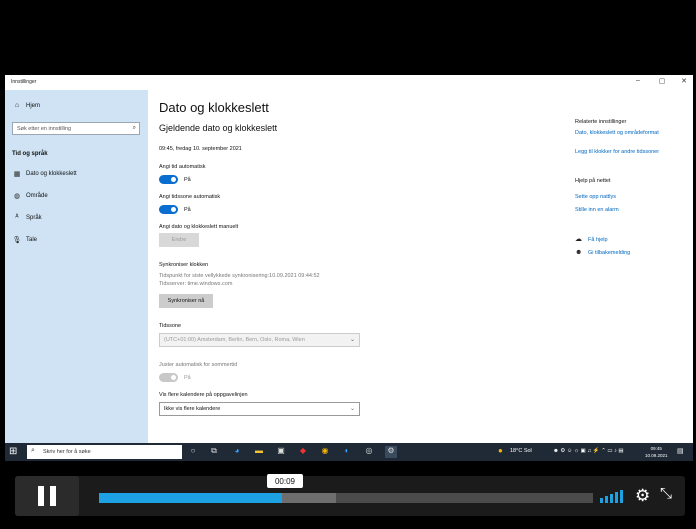  I want to click on chrome-icon: ◉, so click(325, 452).